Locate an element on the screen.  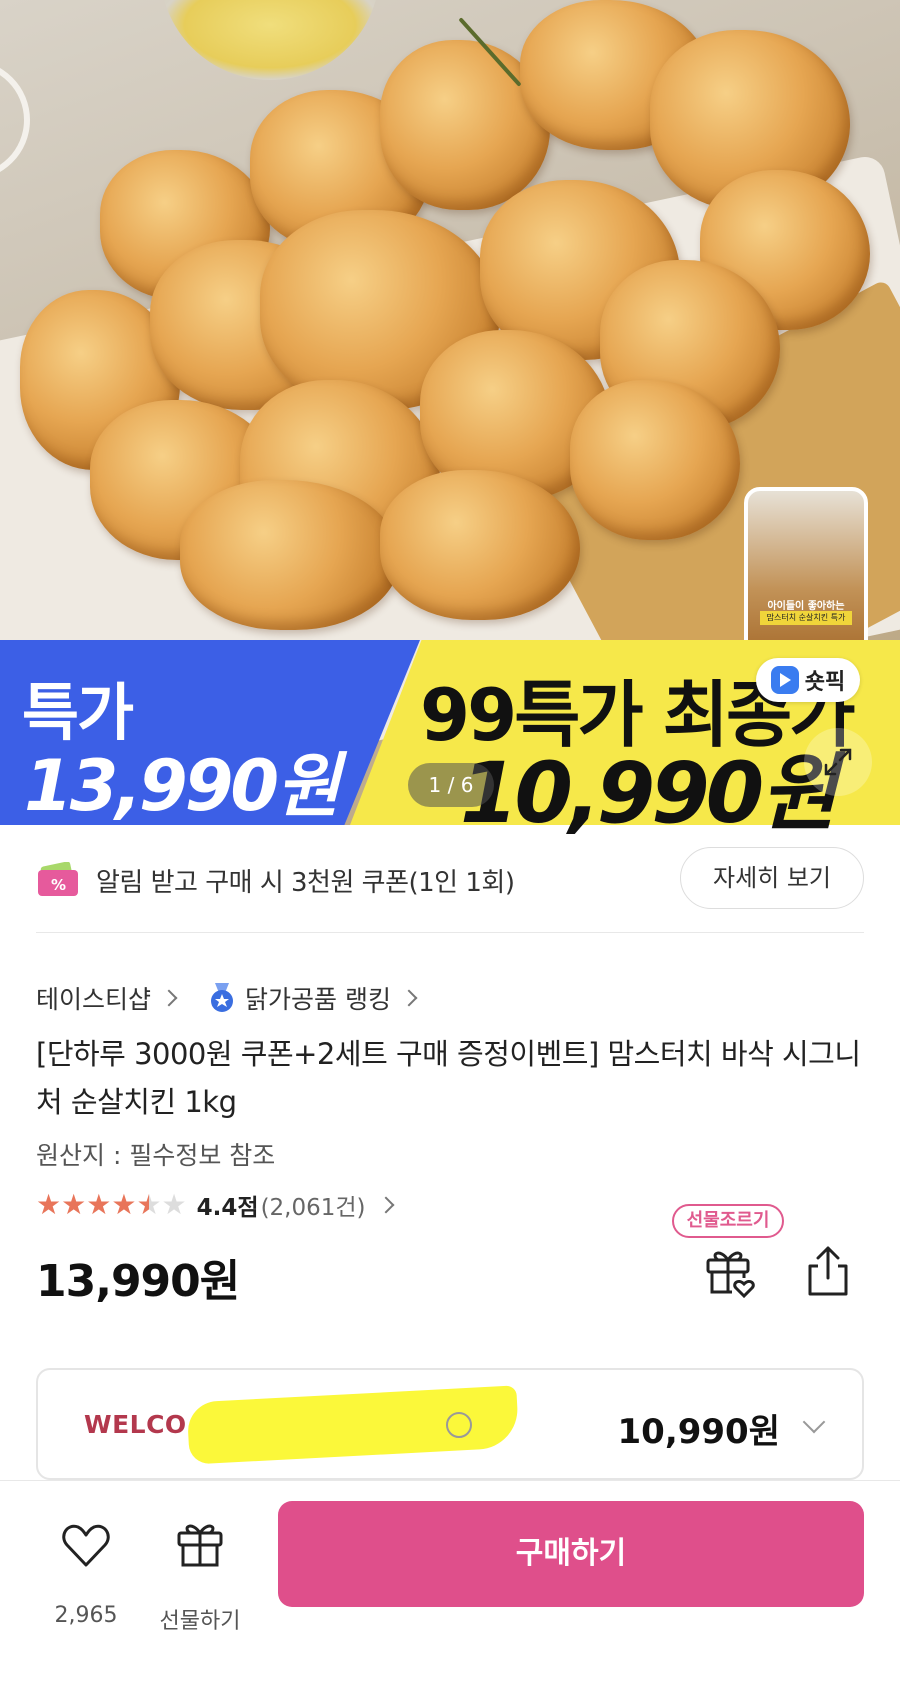
shorts-caption: 아이들이 좋아하는 is located at coordinates (806, 606).